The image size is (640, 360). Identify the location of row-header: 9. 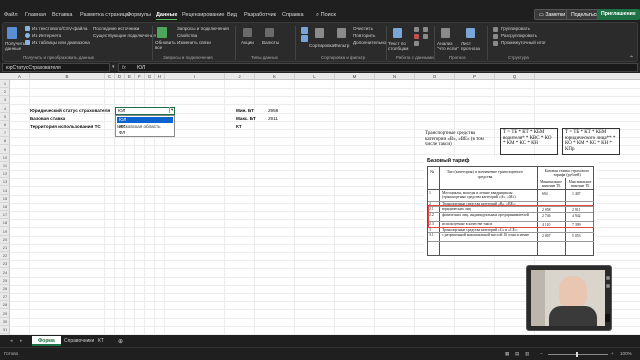
(5, 150).